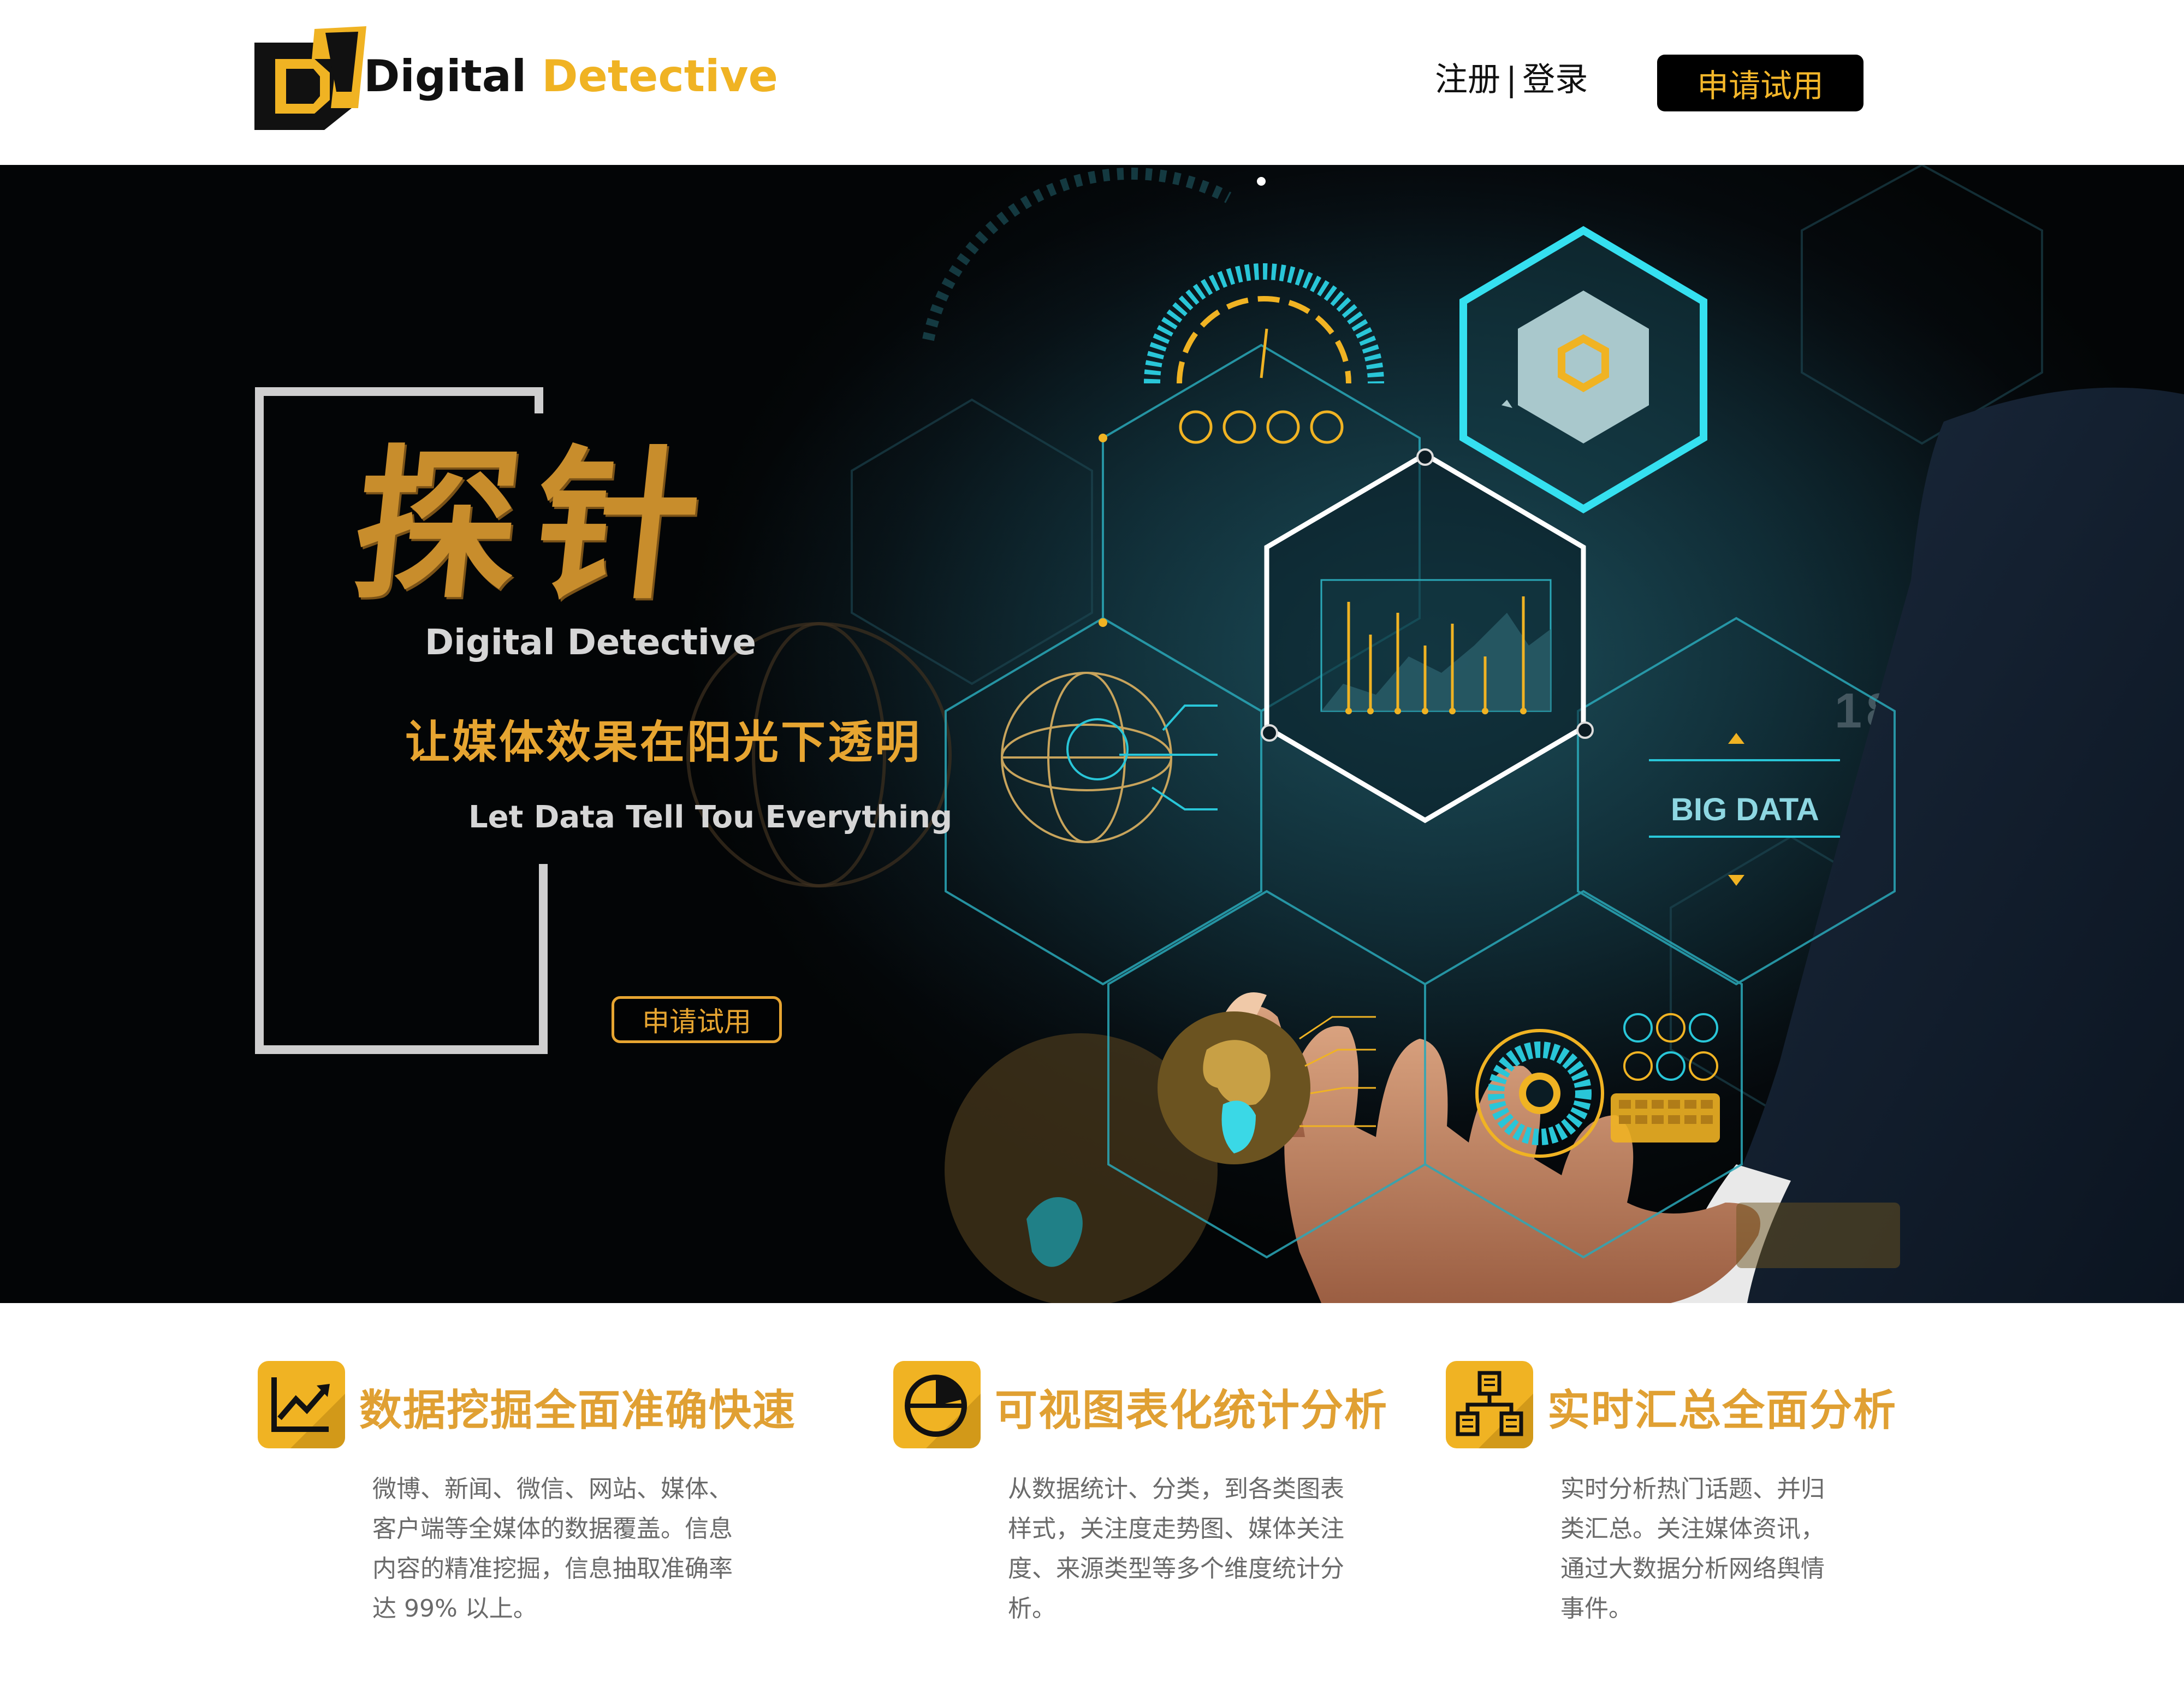  I want to click on feature-desc-line: 客户端等全媒体的数据覆盖。信息, so click(552, 1529).